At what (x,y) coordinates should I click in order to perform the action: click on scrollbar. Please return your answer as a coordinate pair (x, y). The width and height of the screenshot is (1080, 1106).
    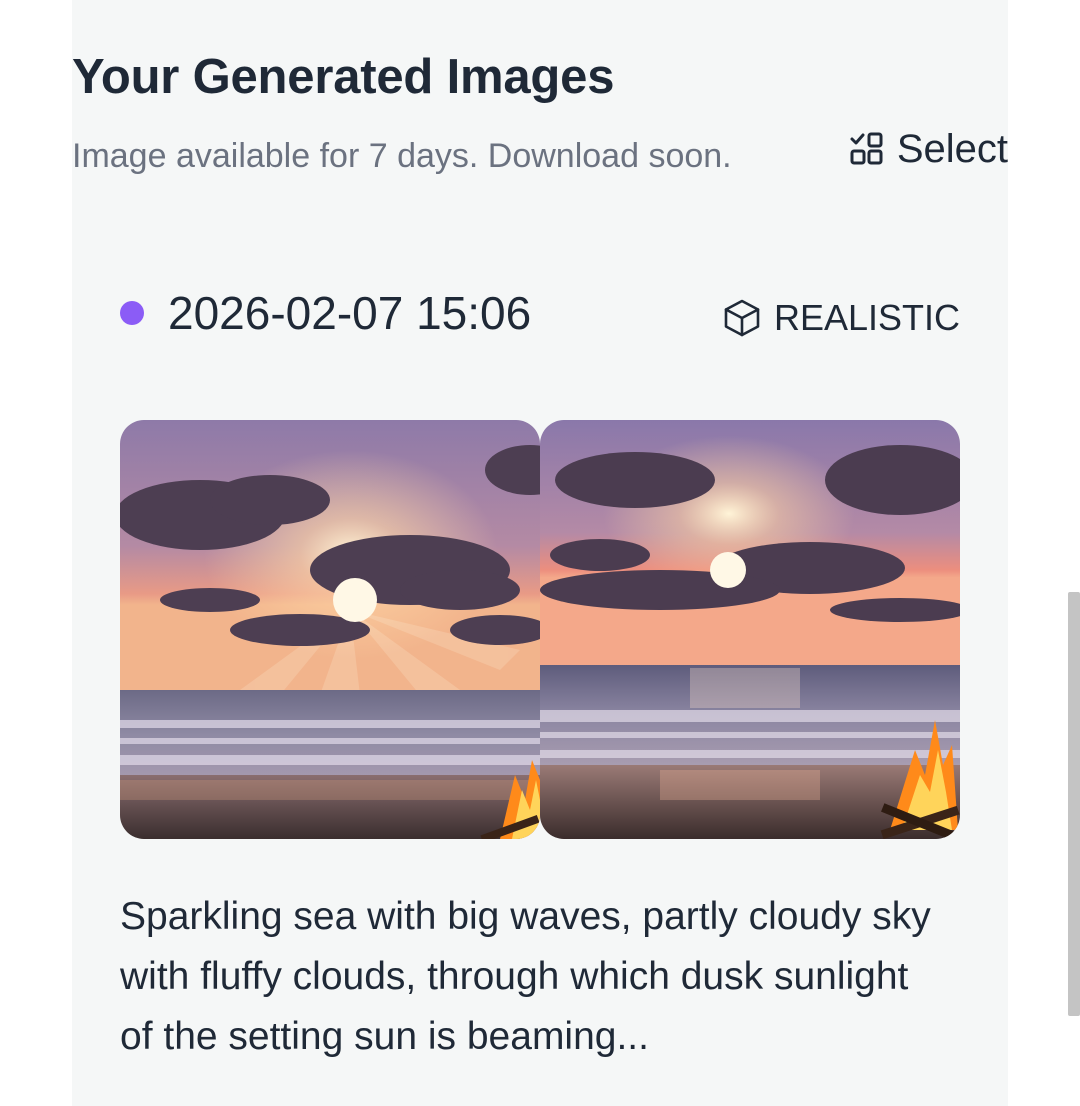
    Looking at the image, I should click on (1074, 804).